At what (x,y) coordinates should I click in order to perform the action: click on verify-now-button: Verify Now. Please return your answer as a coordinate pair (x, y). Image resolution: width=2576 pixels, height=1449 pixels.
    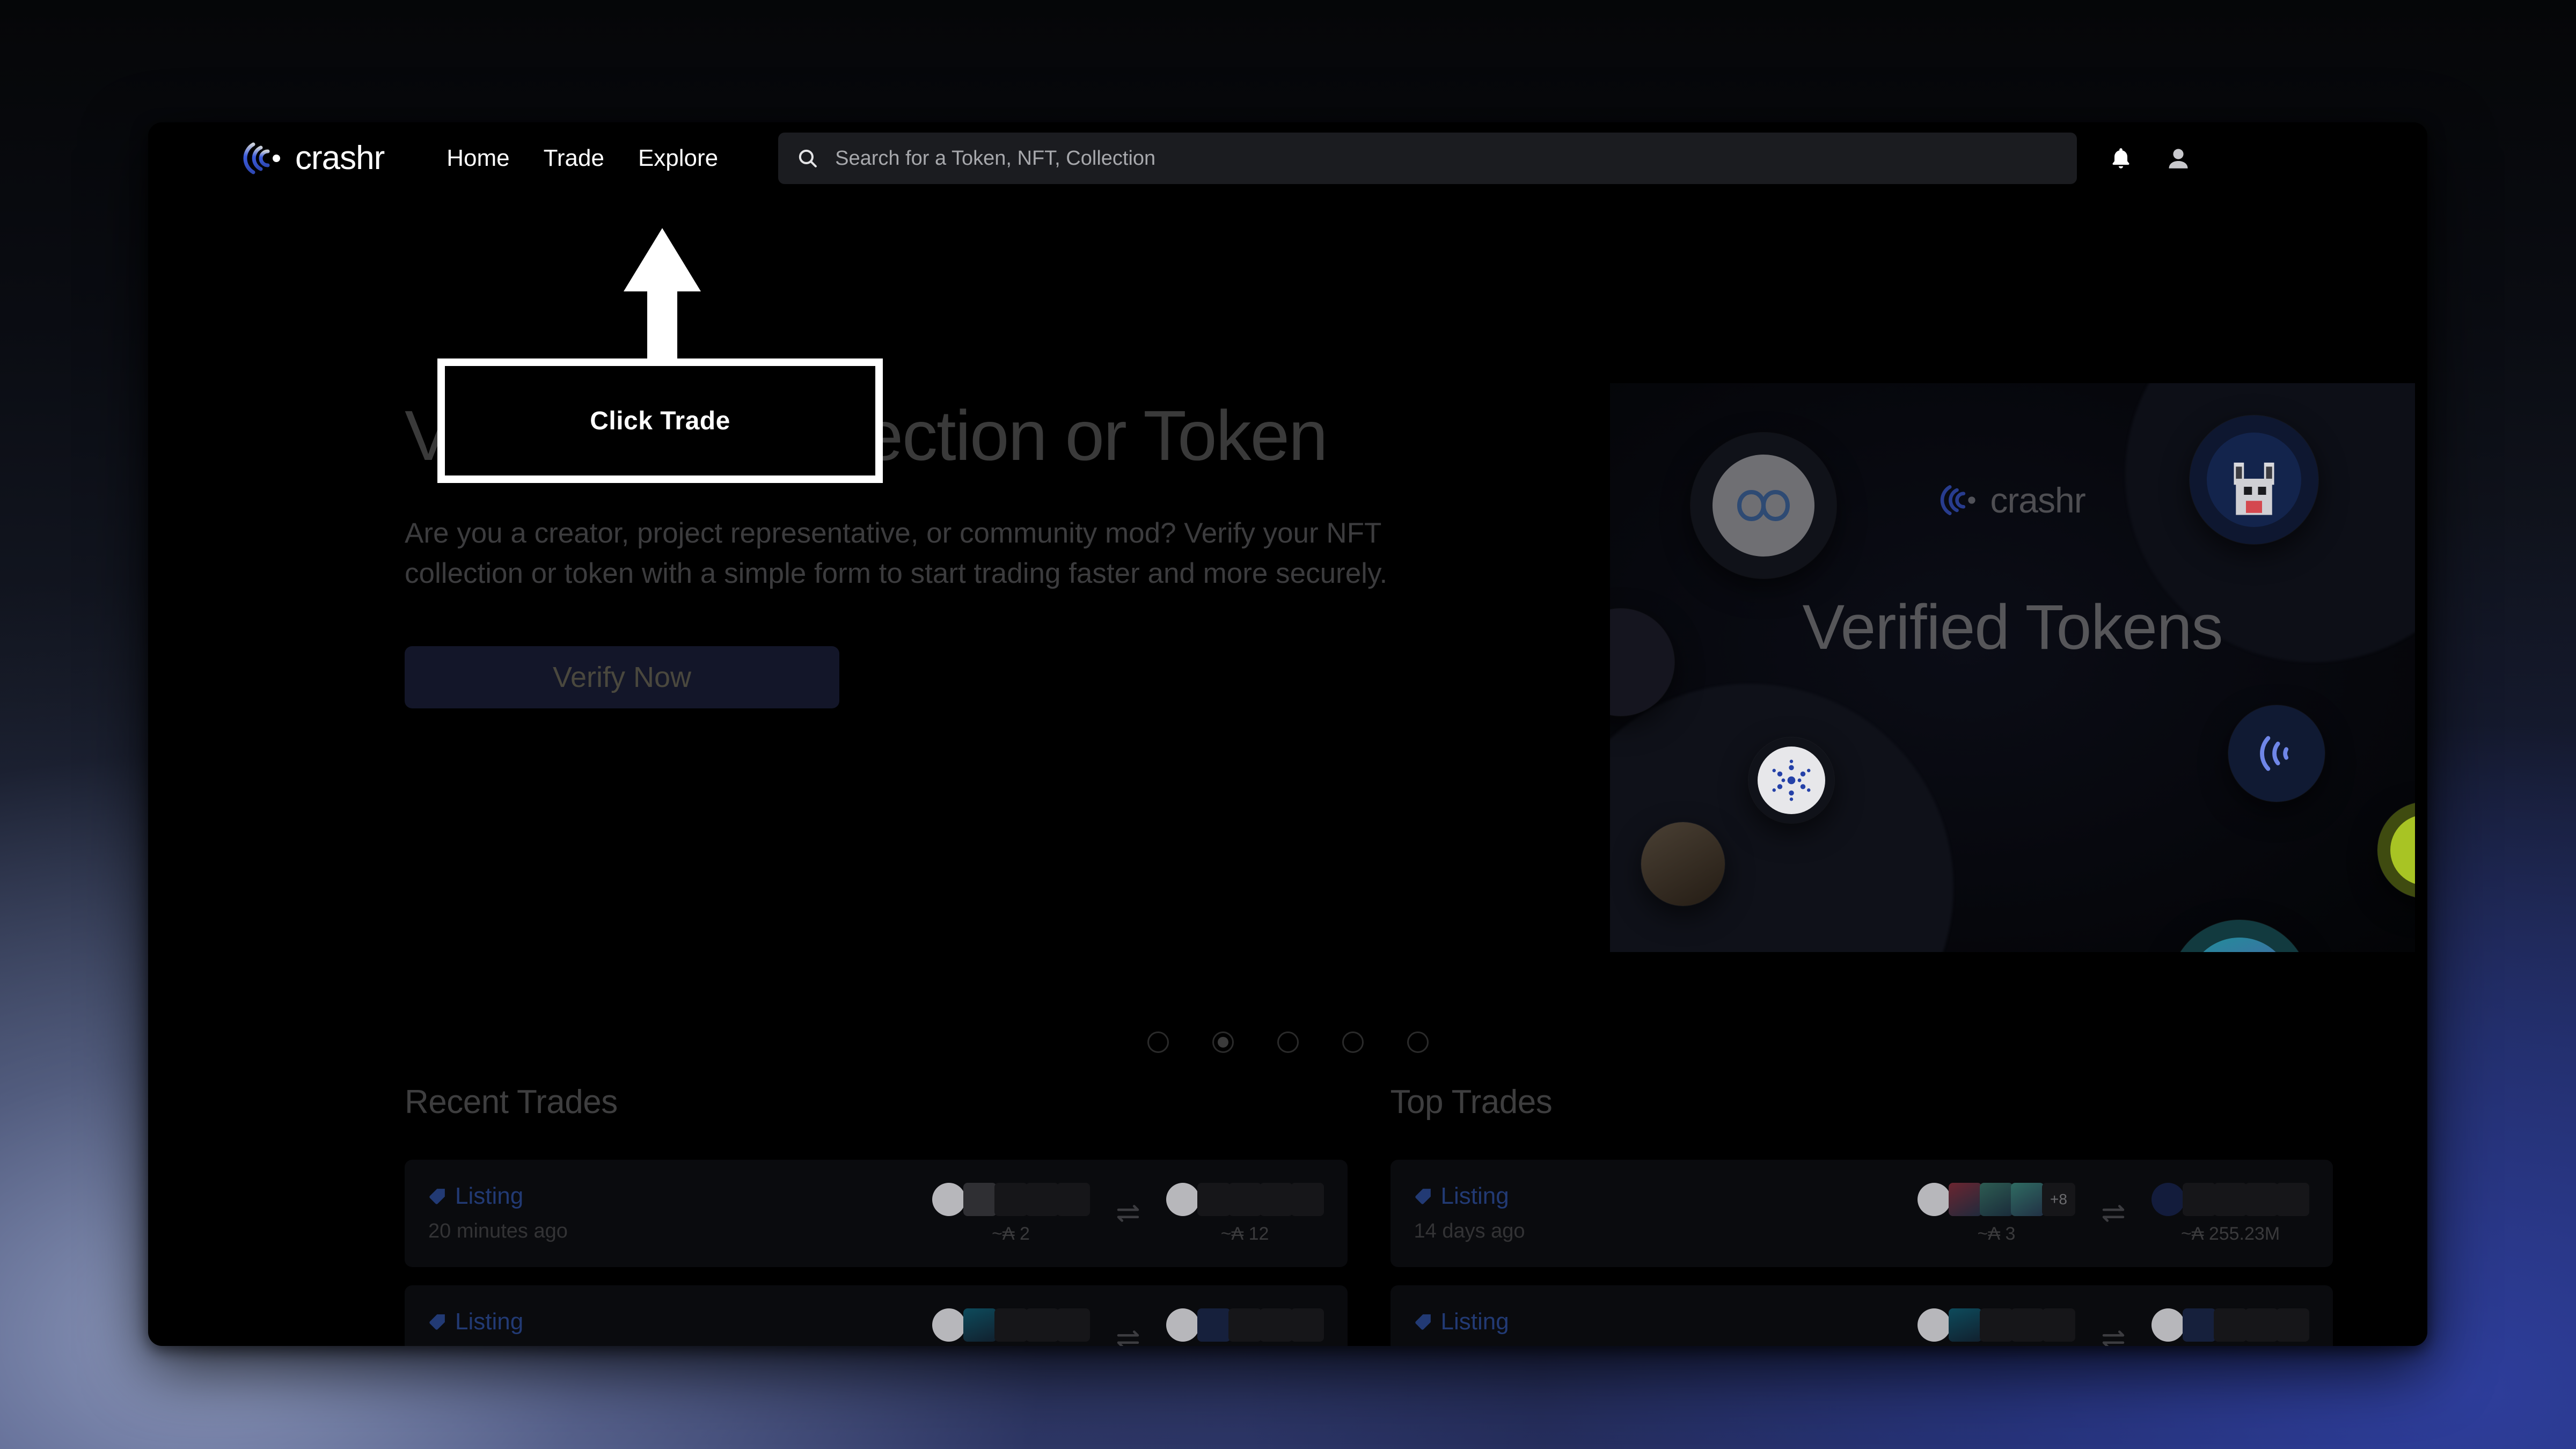
    Looking at the image, I should click on (622, 677).